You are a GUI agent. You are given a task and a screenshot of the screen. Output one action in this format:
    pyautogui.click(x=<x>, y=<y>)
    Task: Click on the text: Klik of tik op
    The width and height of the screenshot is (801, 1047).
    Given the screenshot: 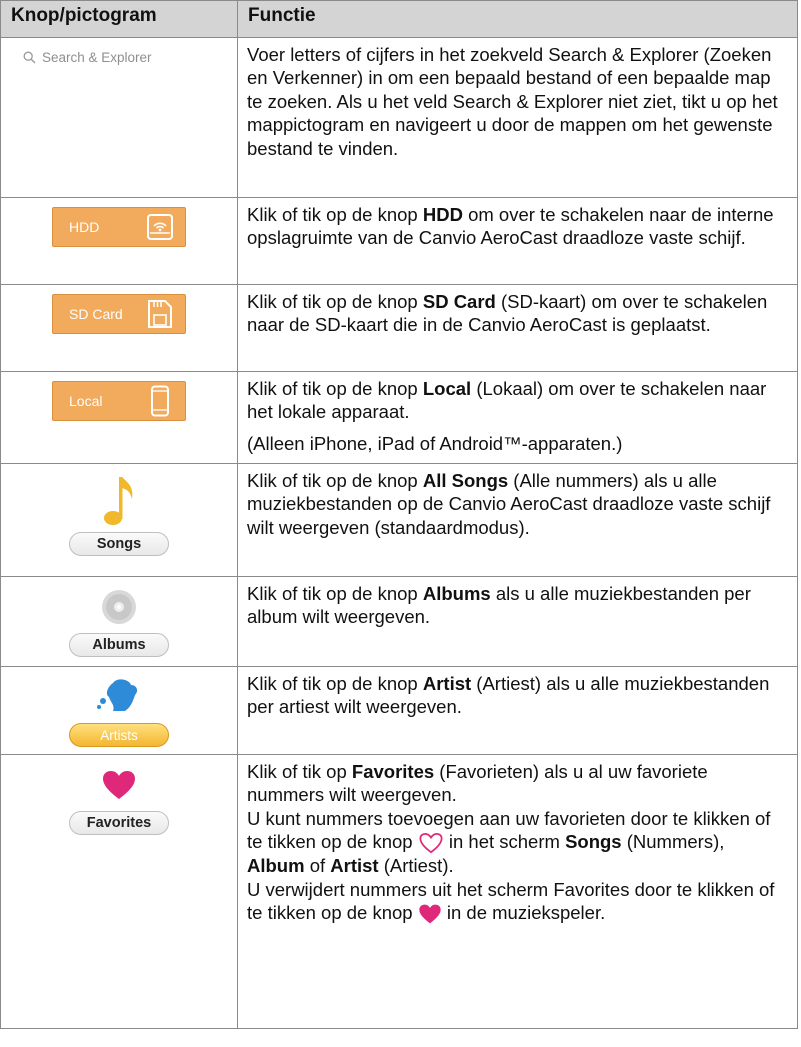 What is the action you would take?
    pyautogui.click(x=299, y=771)
    